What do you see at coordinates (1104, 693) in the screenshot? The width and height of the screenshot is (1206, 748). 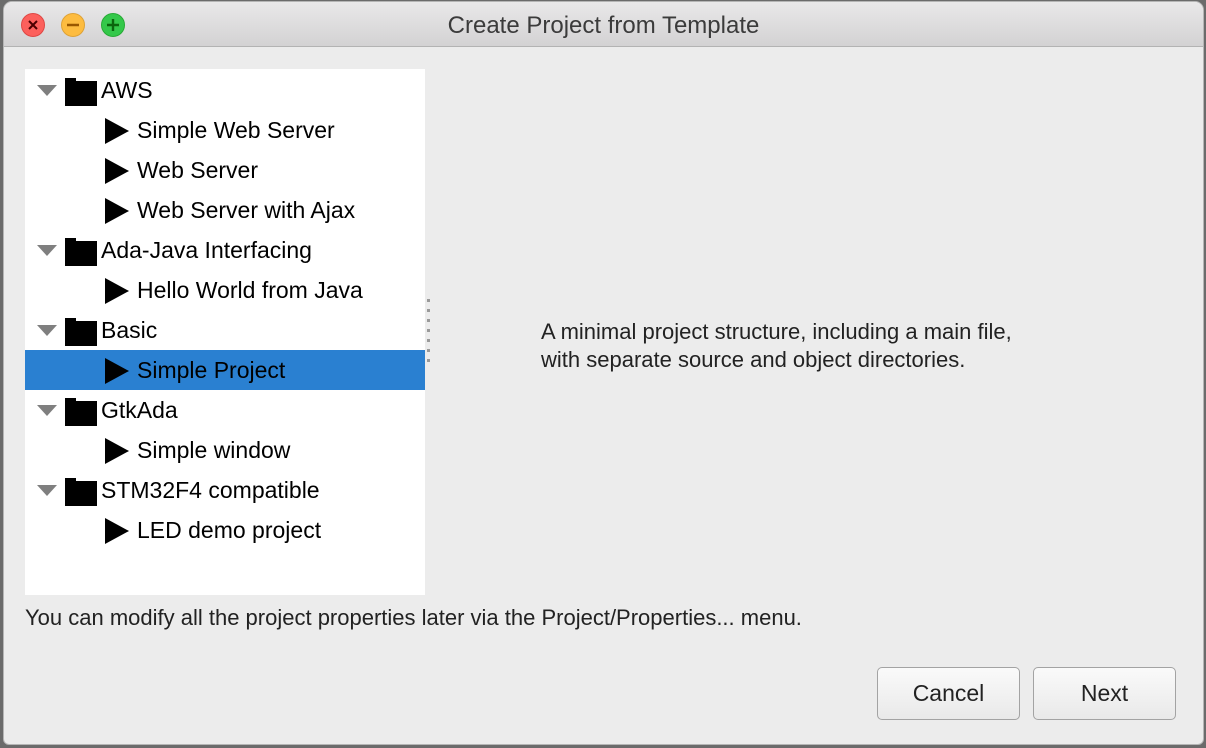 I see `next-button: Next` at bounding box center [1104, 693].